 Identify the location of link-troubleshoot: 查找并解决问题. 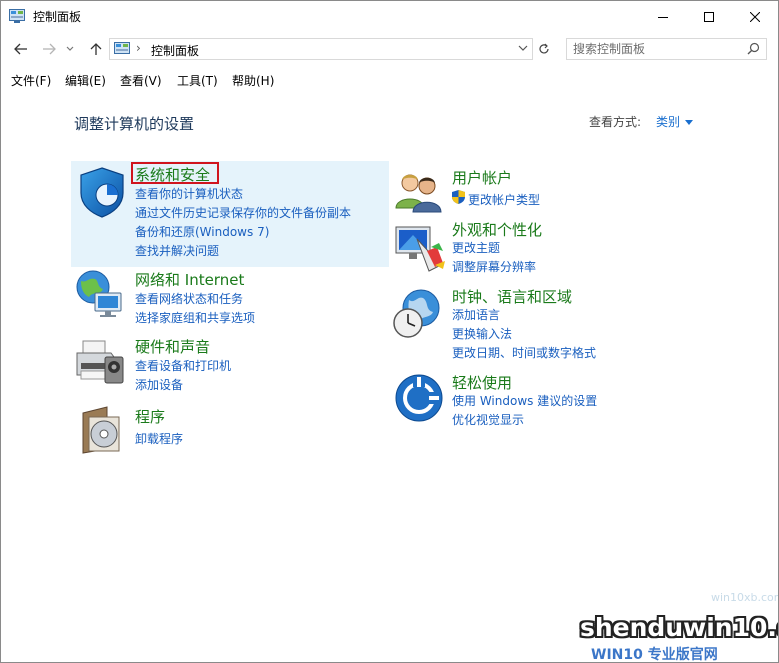
(177, 250).